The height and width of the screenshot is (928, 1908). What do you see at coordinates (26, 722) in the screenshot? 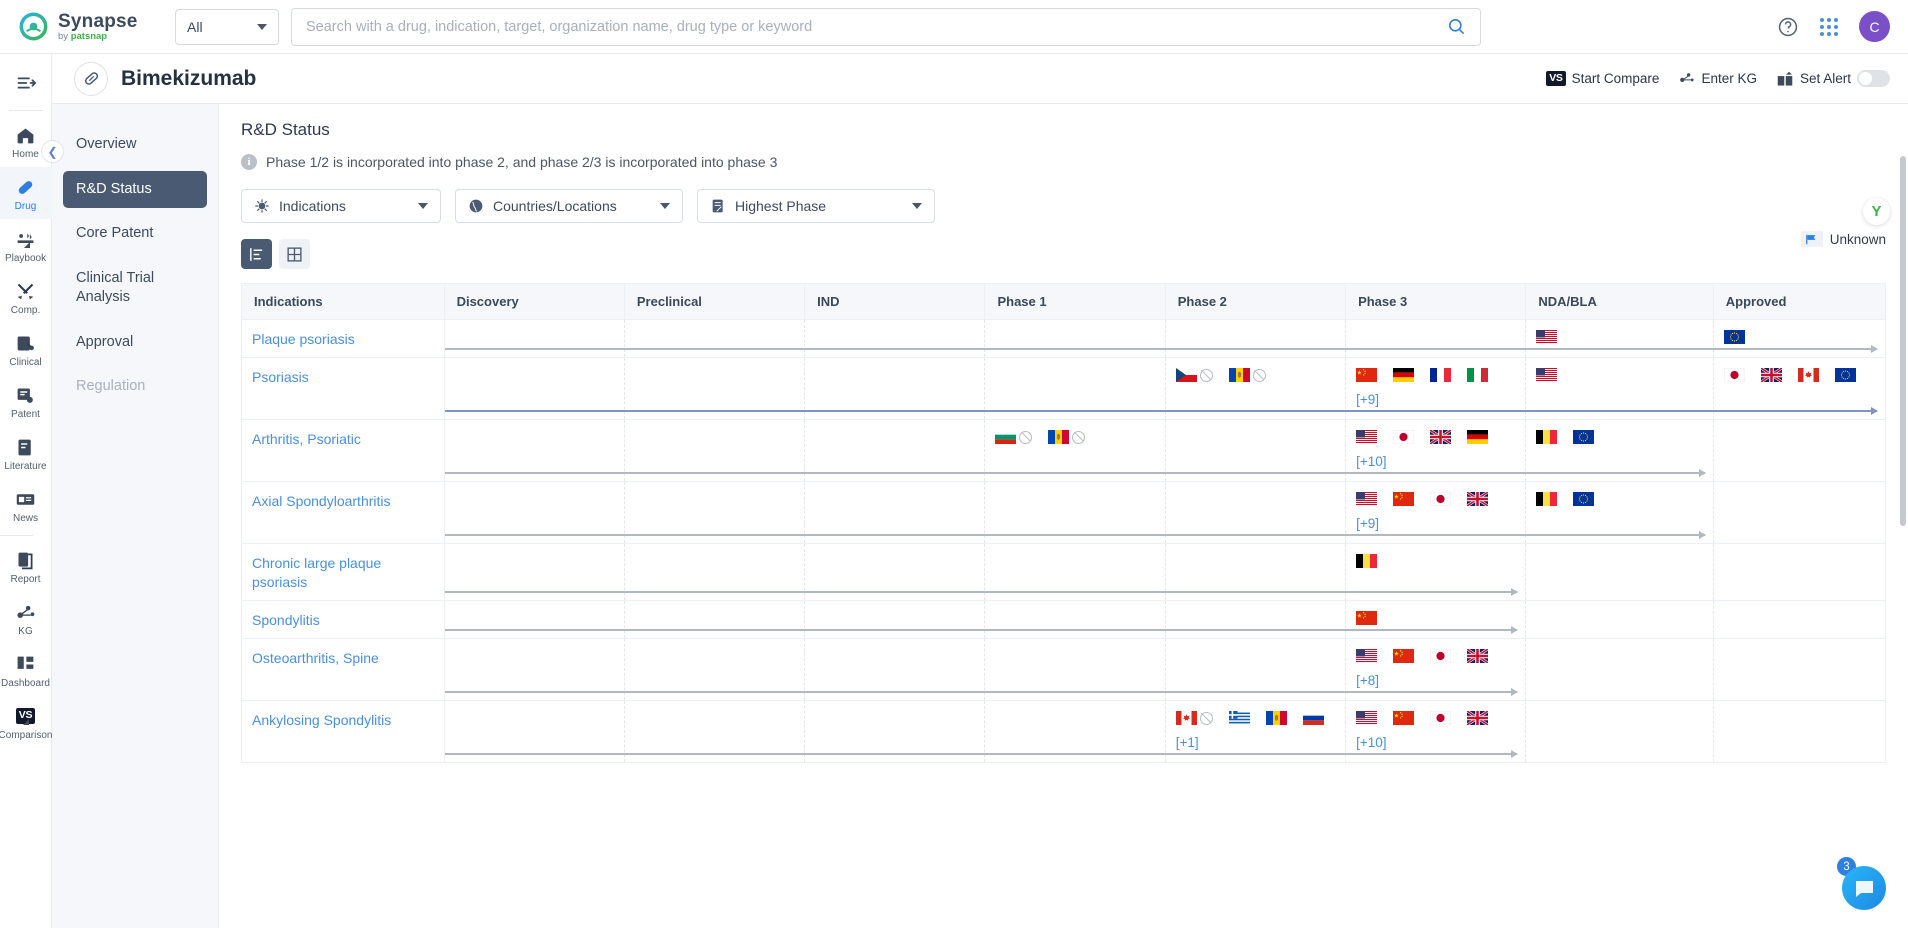
I see `rail-item-comparison: VS Comparison` at bounding box center [26, 722].